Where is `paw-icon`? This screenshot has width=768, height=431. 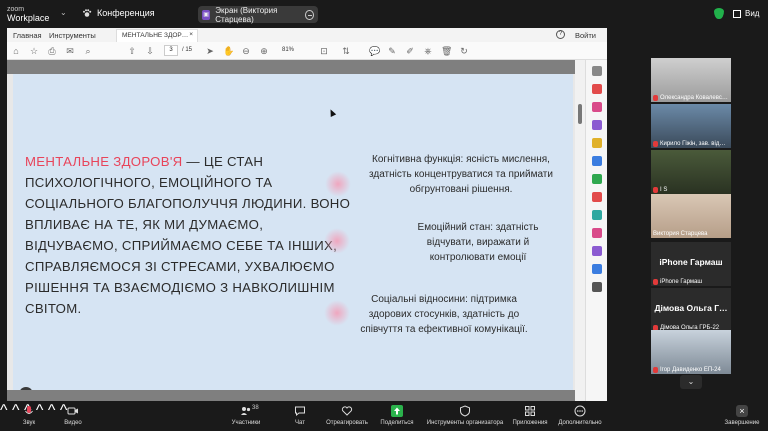 paw-icon is located at coordinates (87, 13).